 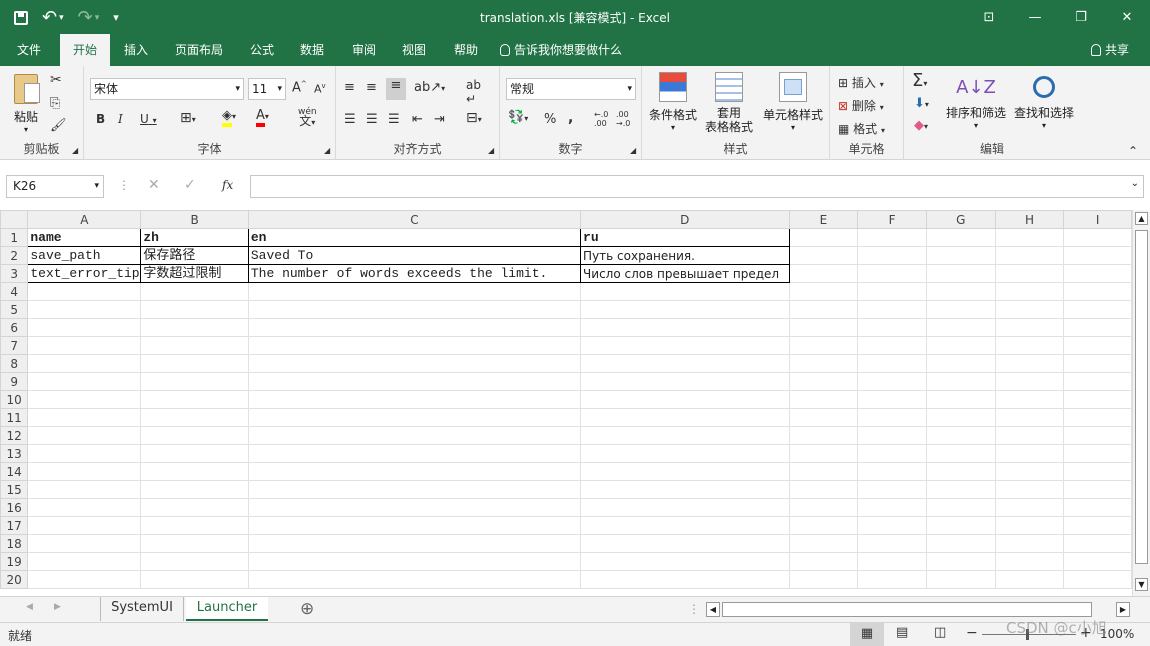 I want to click on align-left-icon: ☰, so click(x=350, y=119).